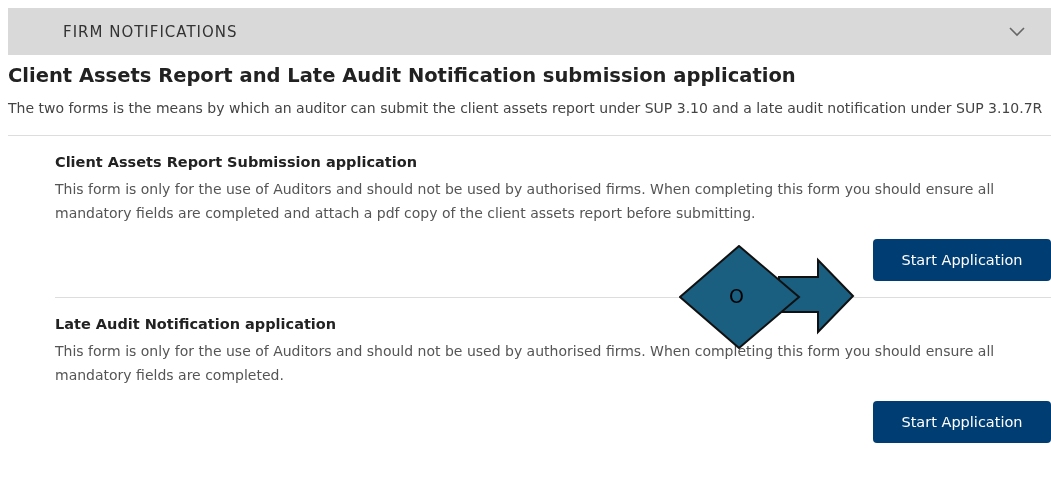  I want to click on section-title: Late Audit Notification application, so click(196, 324).